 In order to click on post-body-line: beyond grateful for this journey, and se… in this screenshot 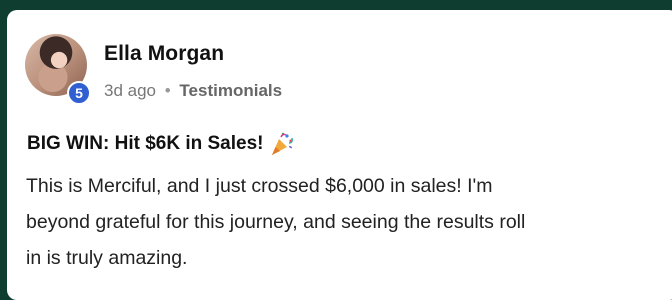, I will do `click(276, 222)`.